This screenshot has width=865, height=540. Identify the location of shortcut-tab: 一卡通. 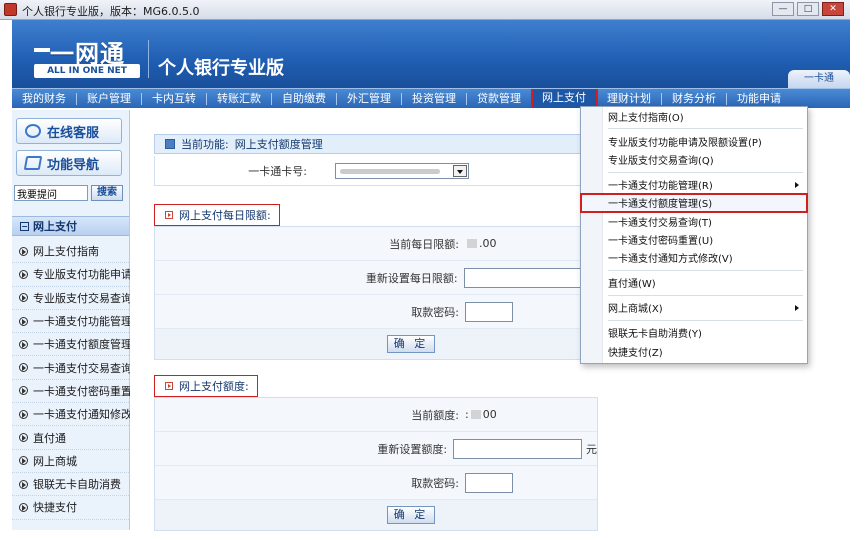
(819, 79).